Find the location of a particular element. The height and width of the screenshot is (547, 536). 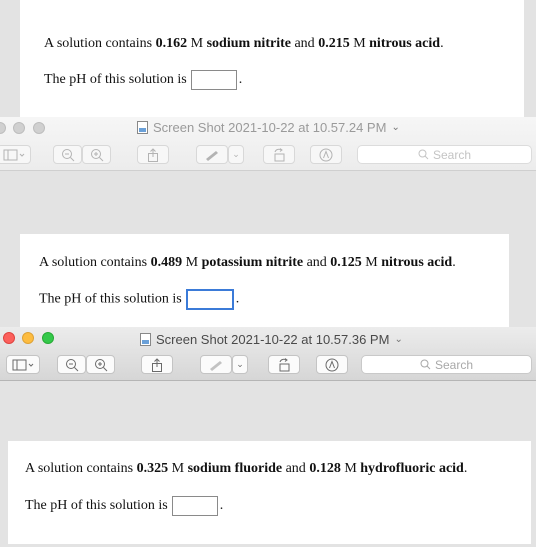

ph-row-3: The pH of this solution is. is located at coordinates (124, 506).